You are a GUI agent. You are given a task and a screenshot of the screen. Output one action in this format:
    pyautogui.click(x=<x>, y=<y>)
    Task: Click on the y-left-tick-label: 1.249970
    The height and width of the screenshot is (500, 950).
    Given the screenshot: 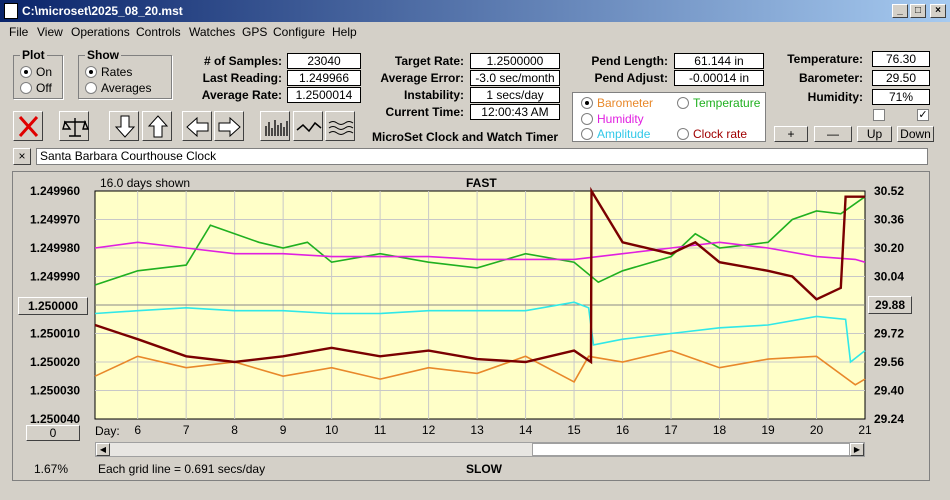 What is the action you would take?
    pyautogui.click(x=55, y=220)
    